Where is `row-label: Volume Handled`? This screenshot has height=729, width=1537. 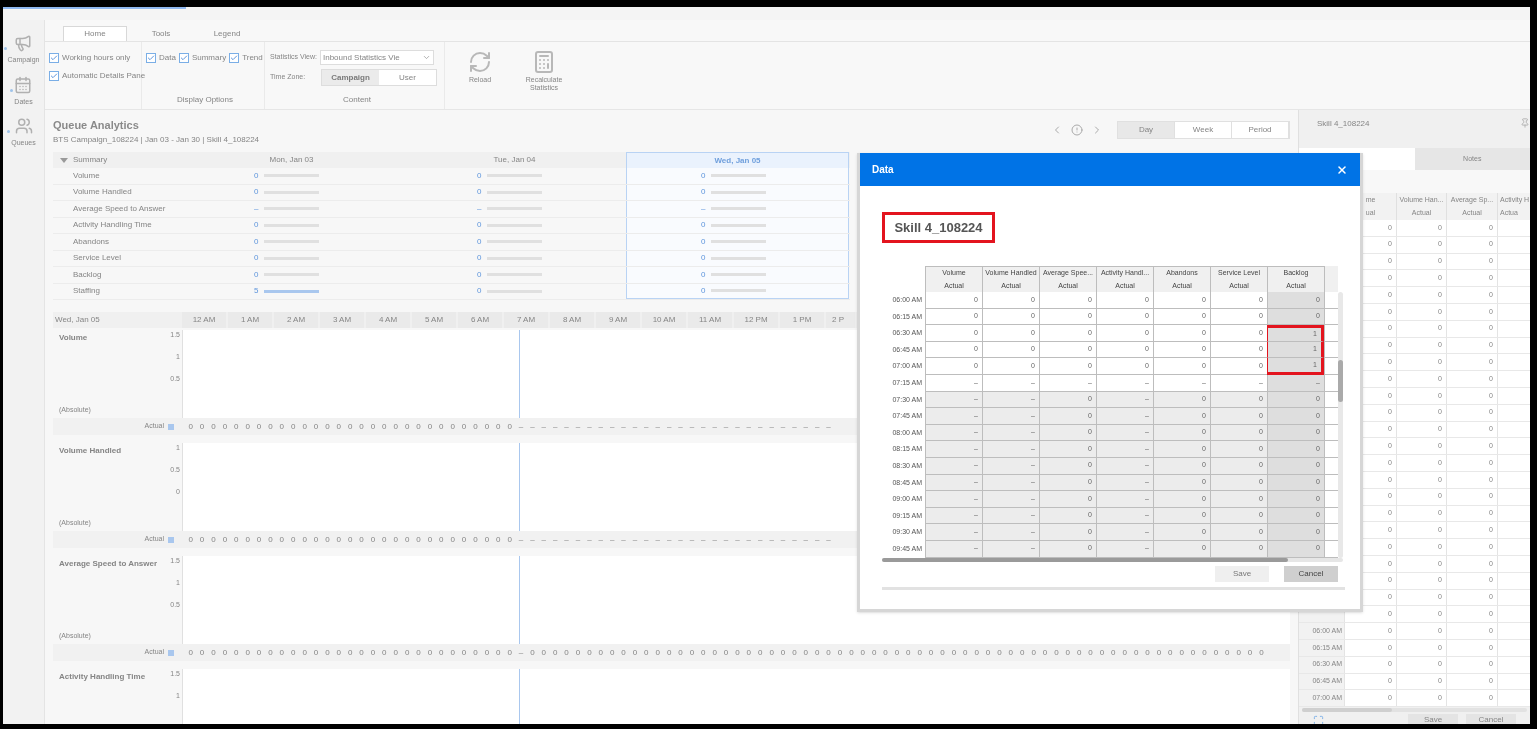
row-label: Volume Handled is located at coordinates (102, 192).